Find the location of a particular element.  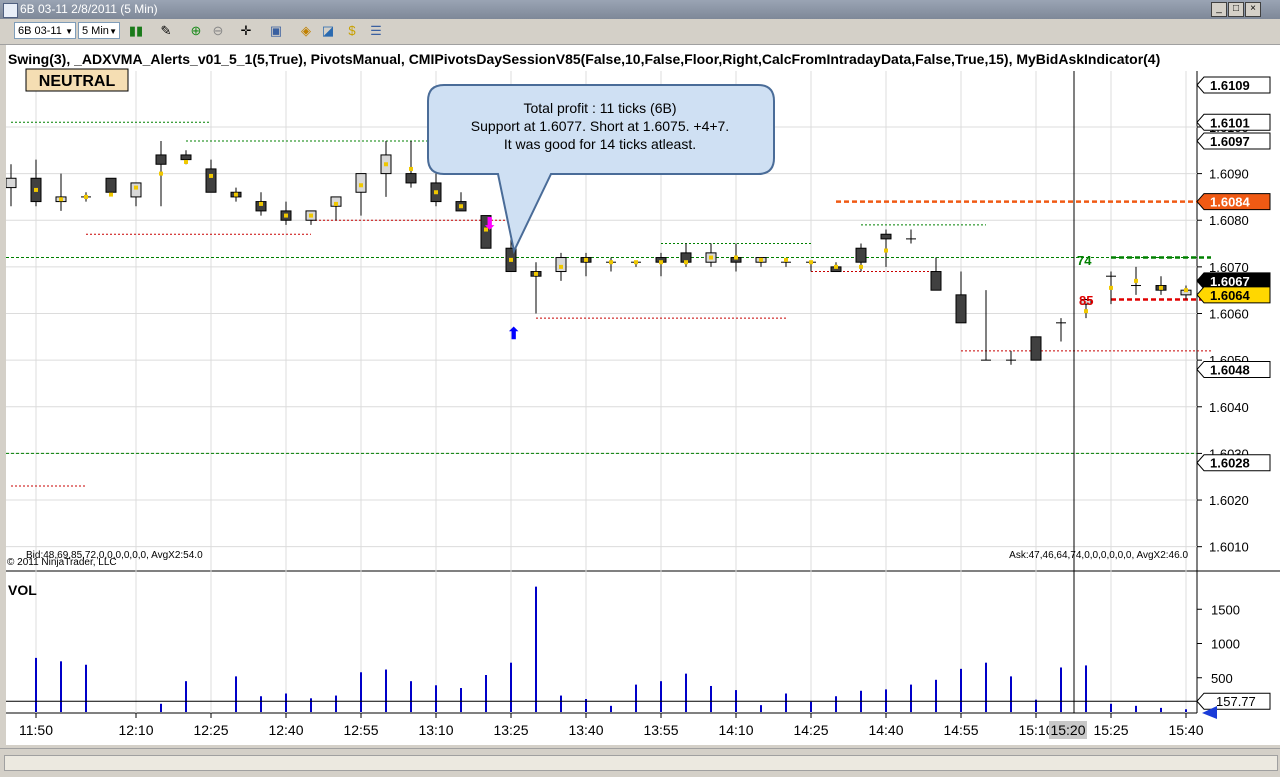

strategies-icon: ◈ is located at coordinates (306, 31).